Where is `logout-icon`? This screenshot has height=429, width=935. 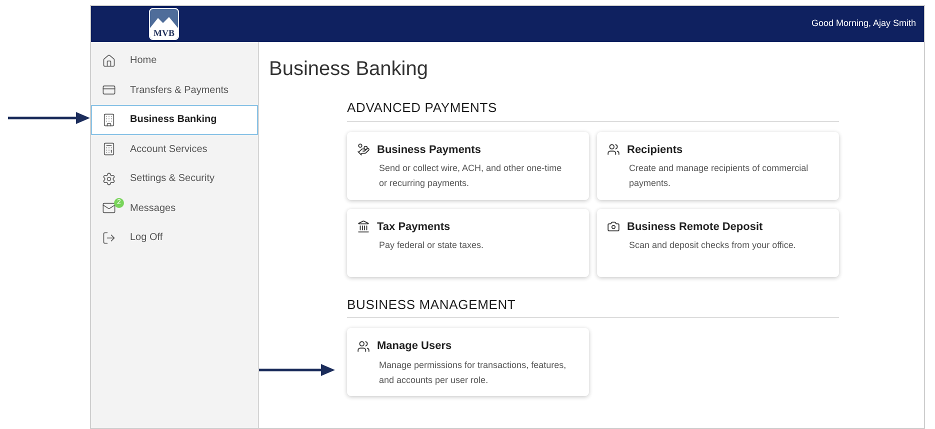 logout-icon is located at coordinates (109, 237).